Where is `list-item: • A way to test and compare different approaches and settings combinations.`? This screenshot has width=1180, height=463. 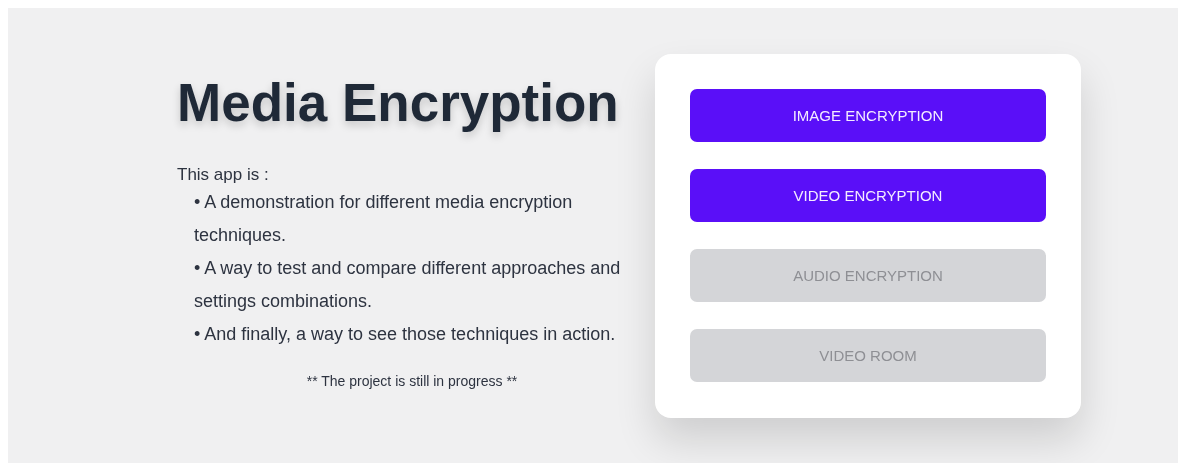 list-item: • A way to test and compare different approaches and settings combinations. is located at coordinates (408, 285).